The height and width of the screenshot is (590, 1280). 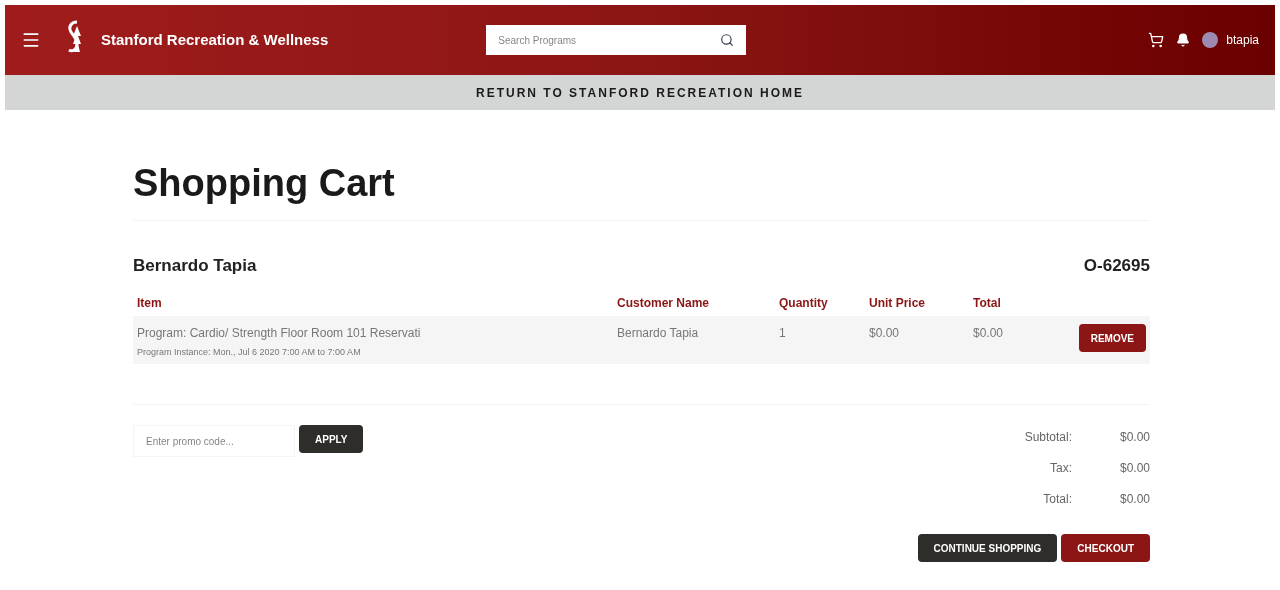 I want to click on username: btapia, so click(x=1242, y=40).